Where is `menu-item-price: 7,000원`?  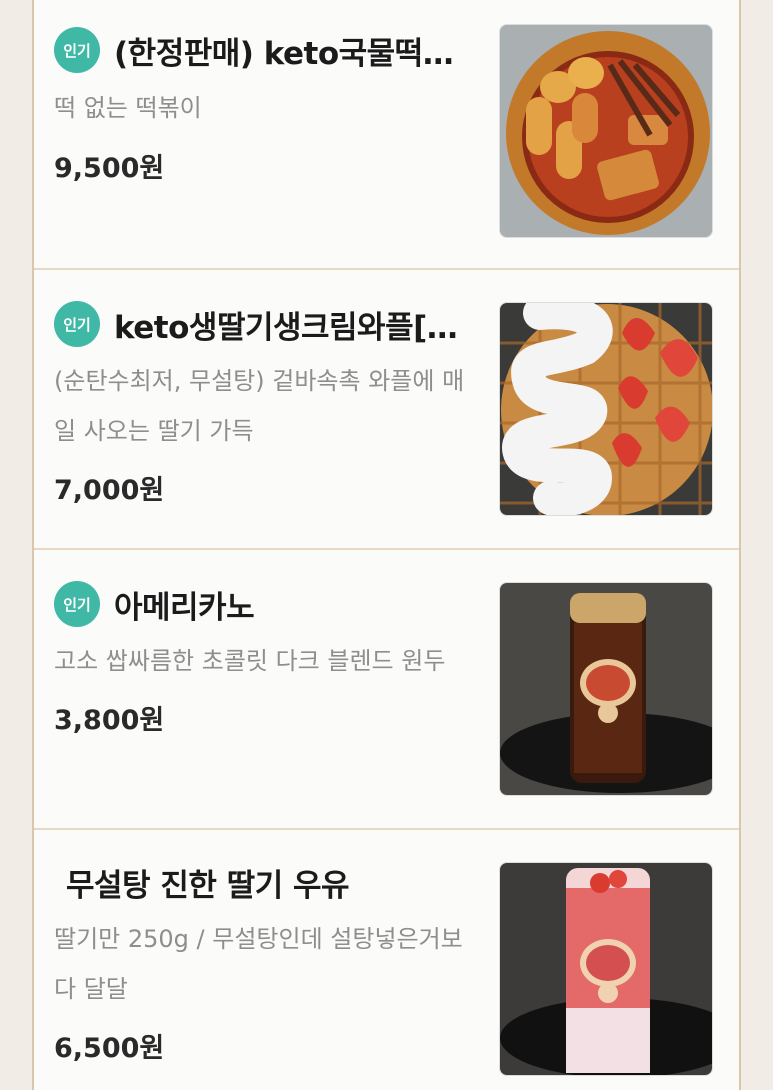
menu-item-price: 7,000원 is located at coordinates (109, 490).